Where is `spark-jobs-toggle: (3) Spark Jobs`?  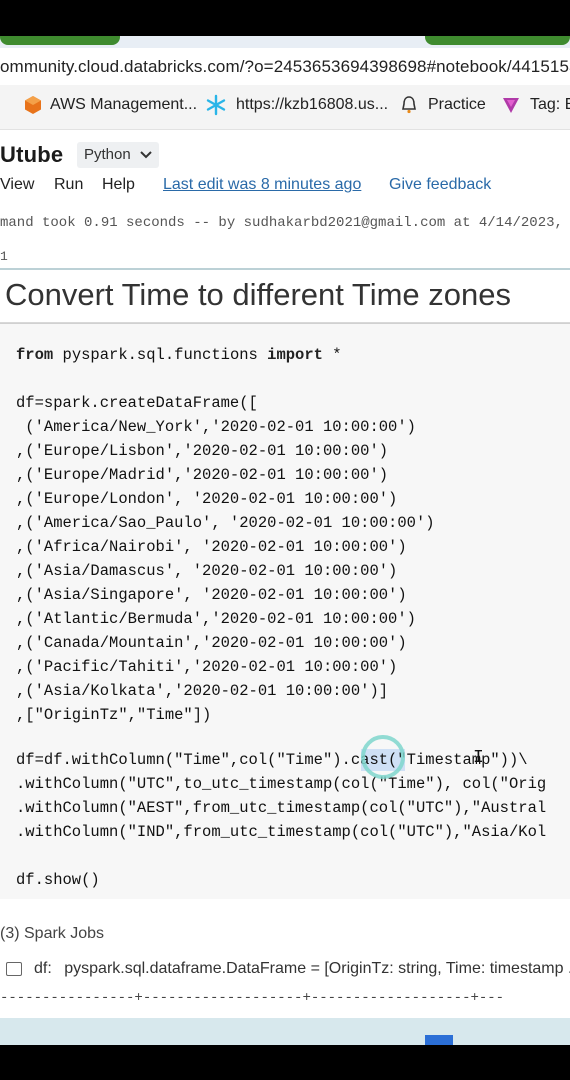 spark-jobs-toggle: (3) Spark Jobs is located at coordinates (52, 934).